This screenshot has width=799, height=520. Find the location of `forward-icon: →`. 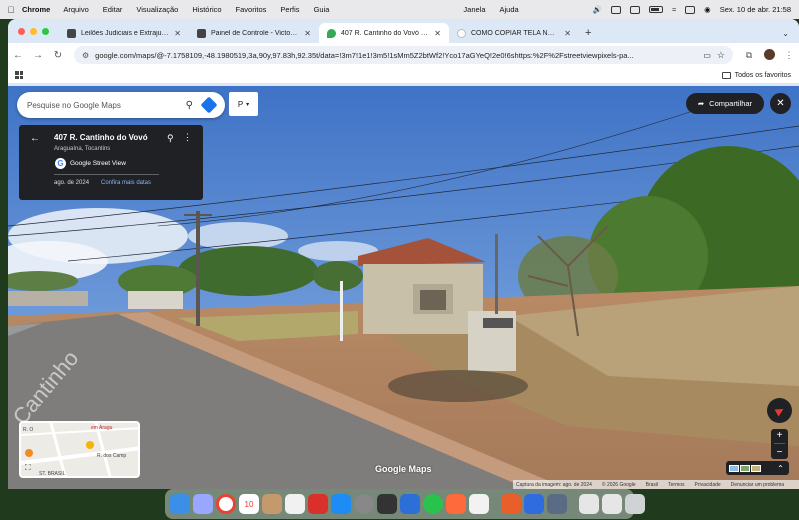

forward-icon: → is located at coordinates (38, 55).